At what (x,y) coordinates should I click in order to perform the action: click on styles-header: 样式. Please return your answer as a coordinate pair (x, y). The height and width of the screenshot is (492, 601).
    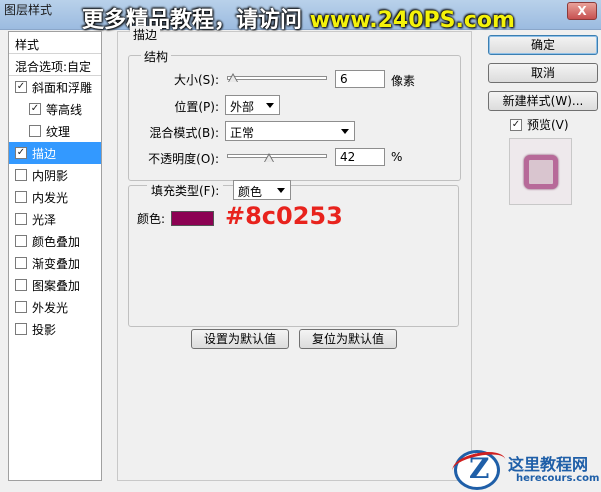
    Looking at the image, I should click on (55, 43).